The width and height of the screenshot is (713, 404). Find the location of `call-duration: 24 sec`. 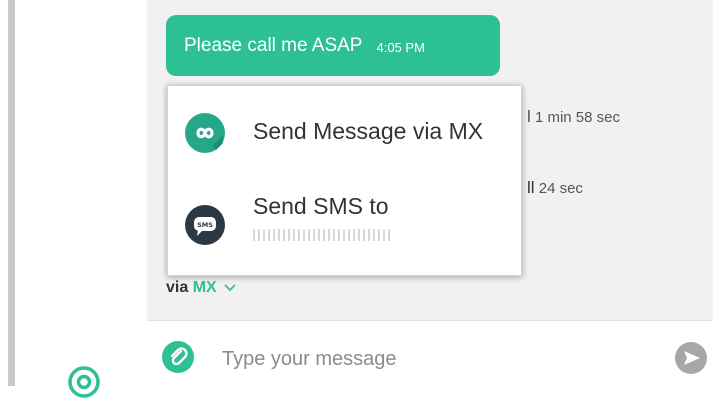

call-duration: 24 sec is located at coordinates (560, 188).